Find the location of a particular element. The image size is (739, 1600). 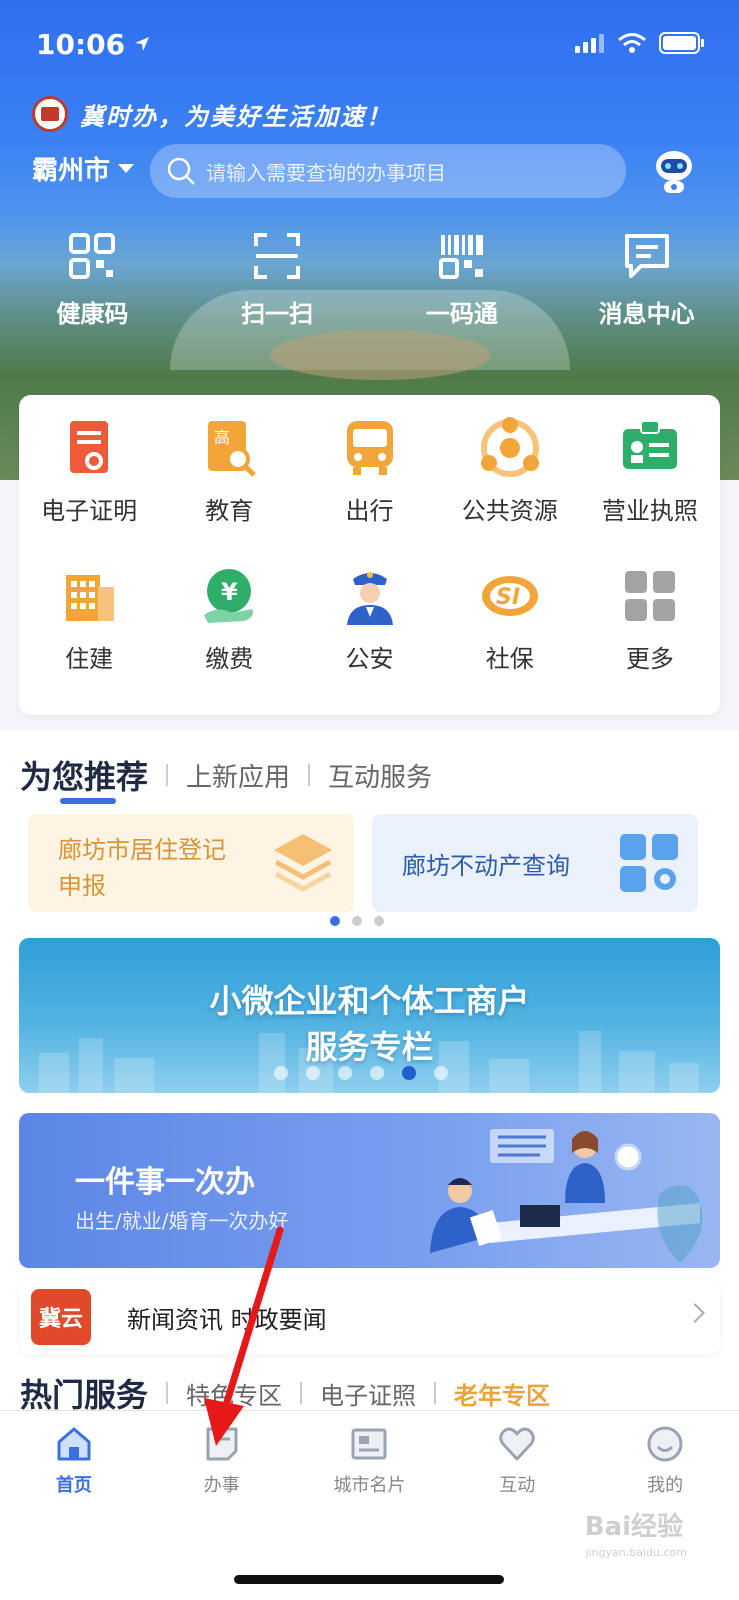

tab-home: 首页 is located at coordinates (74, 1461).